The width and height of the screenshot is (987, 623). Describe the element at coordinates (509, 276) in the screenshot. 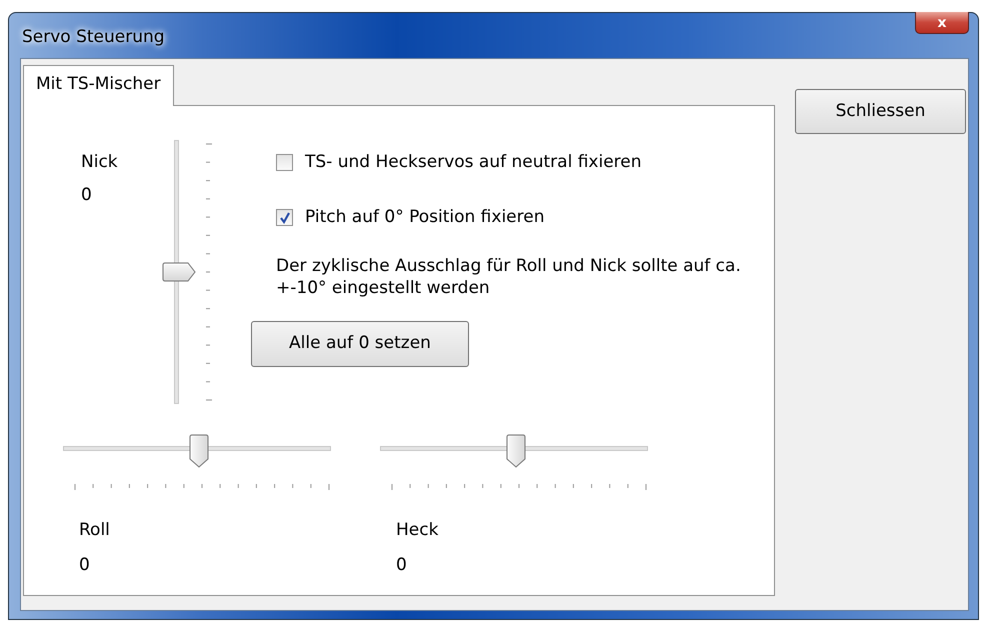

I see `note-text: Der zyklische Ausschlag für Roll und Nick sollte auf ca. +-10° eingestellt werden` at that location.